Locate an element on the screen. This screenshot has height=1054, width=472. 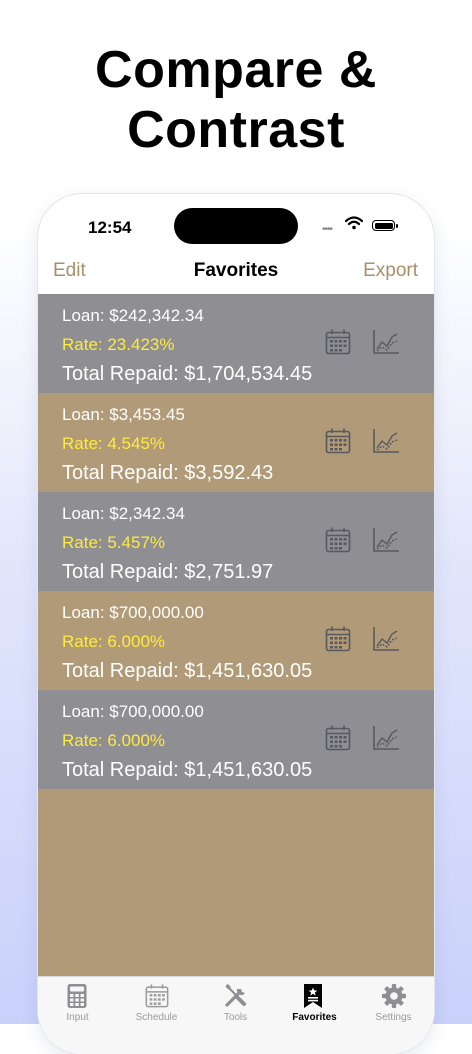
tools-icon is located at coordinates (235, 995).